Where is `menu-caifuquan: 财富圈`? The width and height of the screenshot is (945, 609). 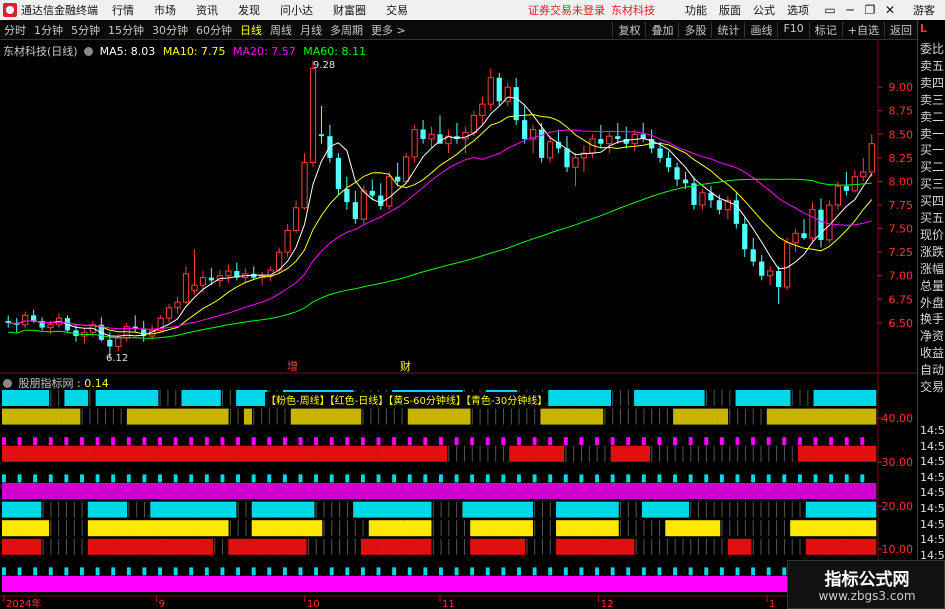 menu-caifuquan: 财富圈 is located at coordinates (349, 10).